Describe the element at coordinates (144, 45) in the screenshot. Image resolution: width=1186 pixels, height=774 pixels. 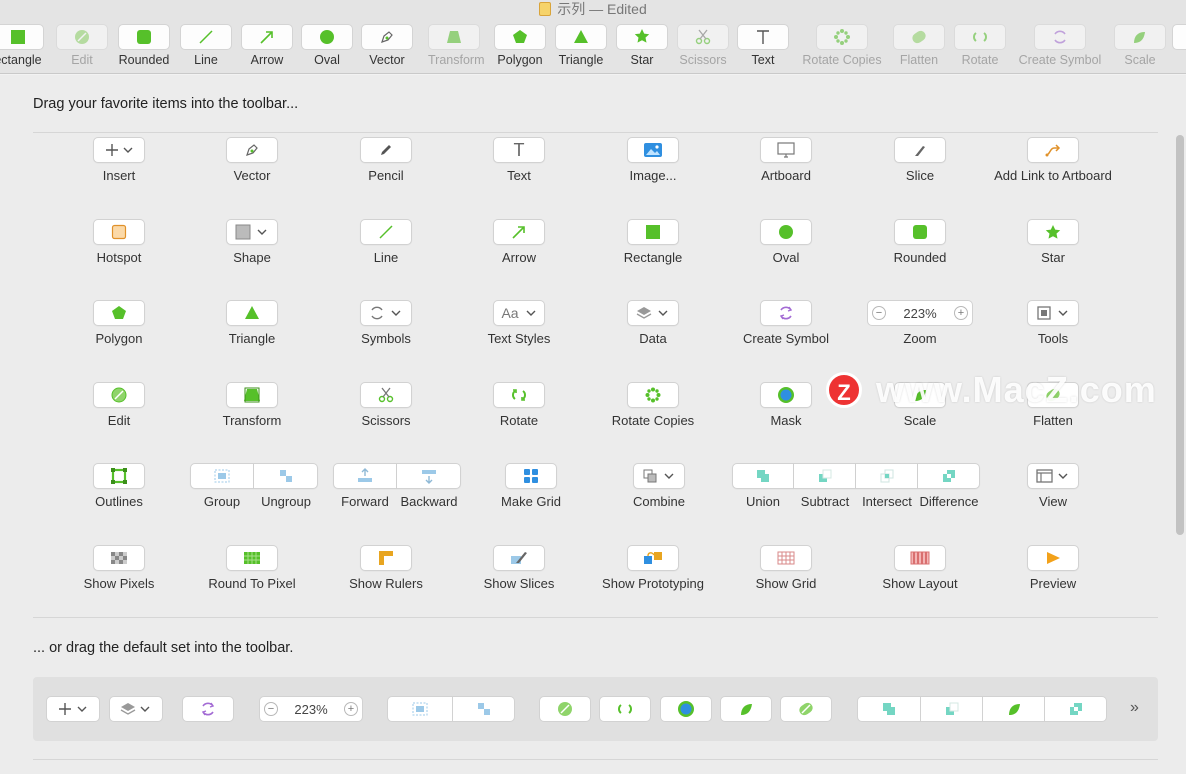
I see `toolbar-item-rounded: Rounded` at that location.